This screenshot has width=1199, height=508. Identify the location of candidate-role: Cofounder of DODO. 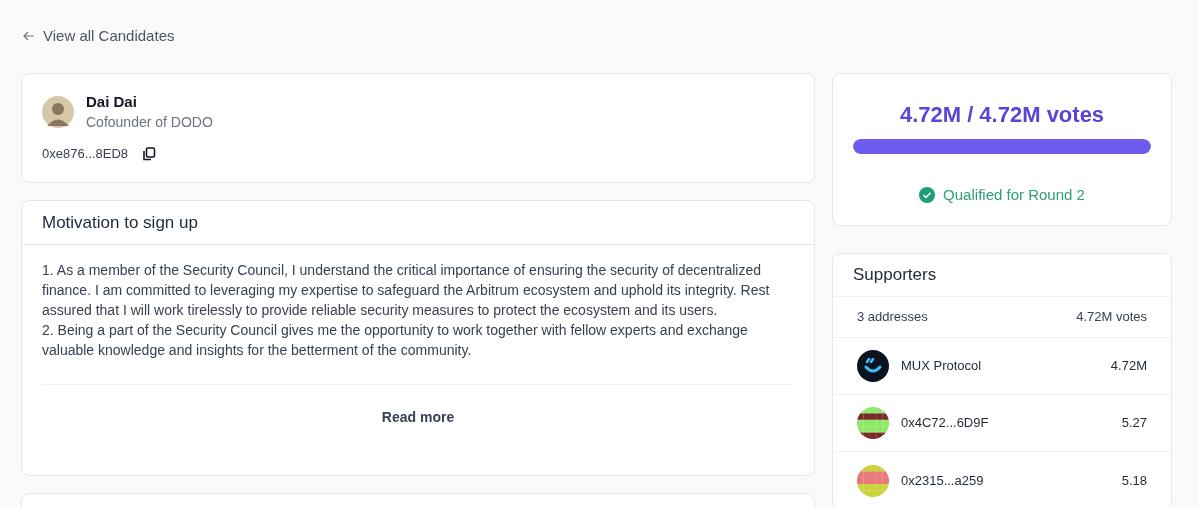
(149, 122).